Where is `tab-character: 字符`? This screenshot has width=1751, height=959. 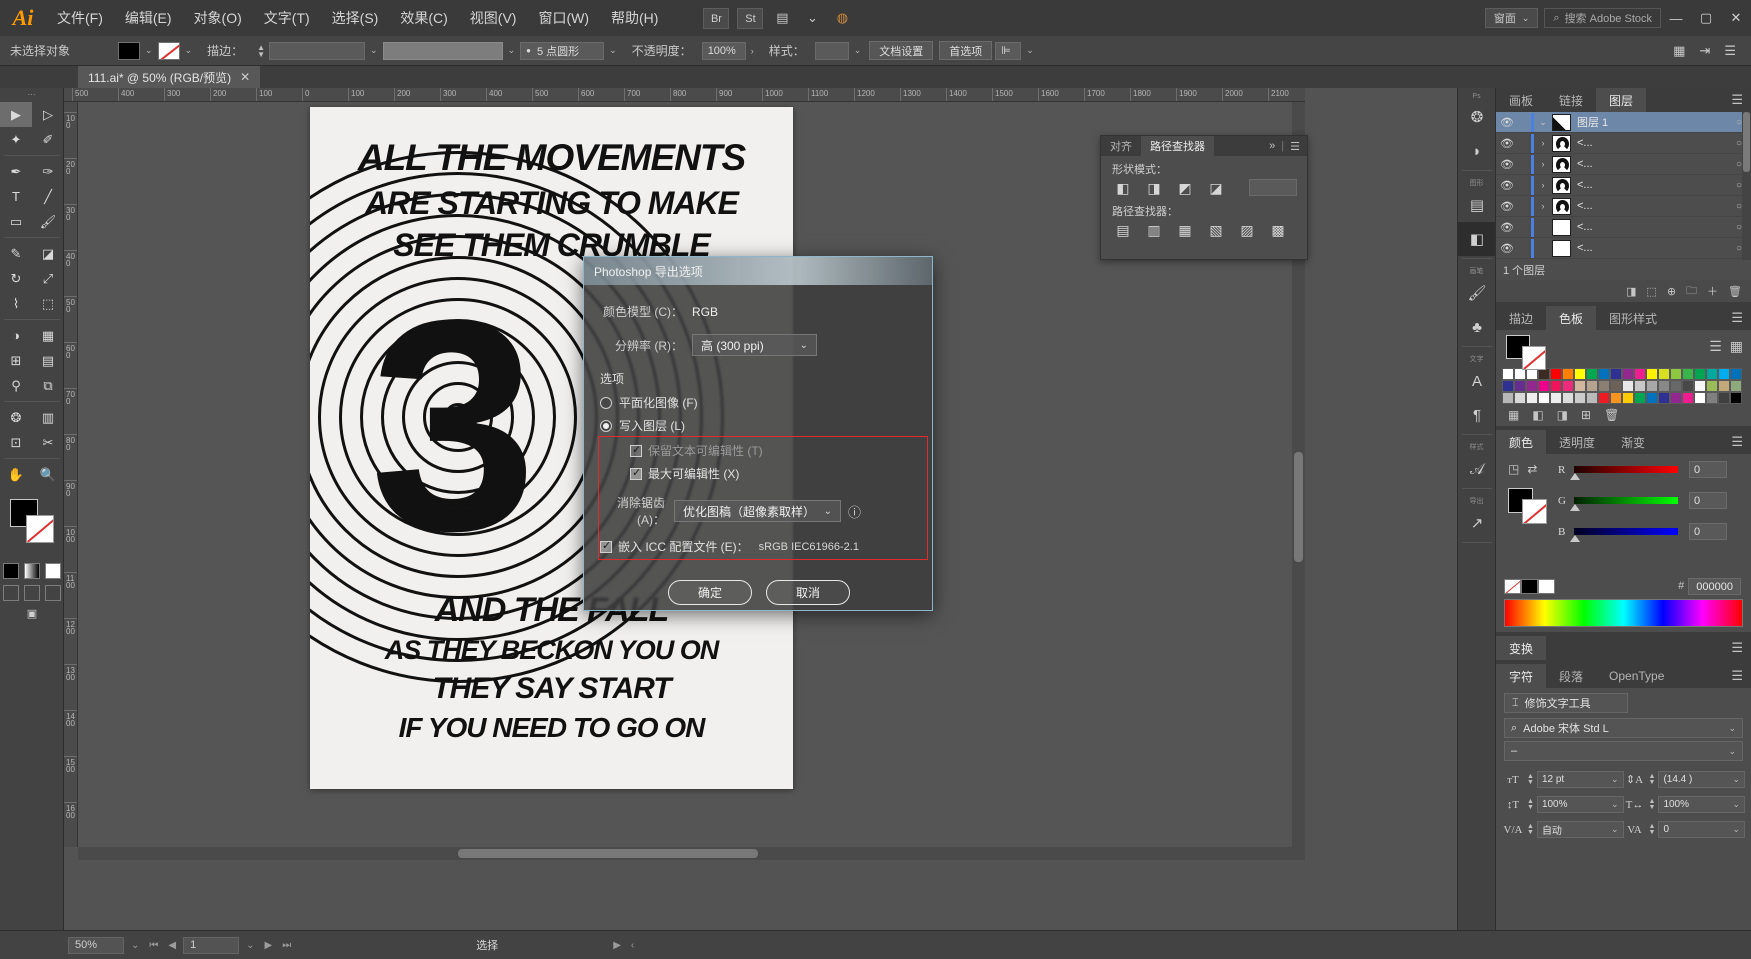
tab-character: 字符 is located at coordinates (1521, 676).